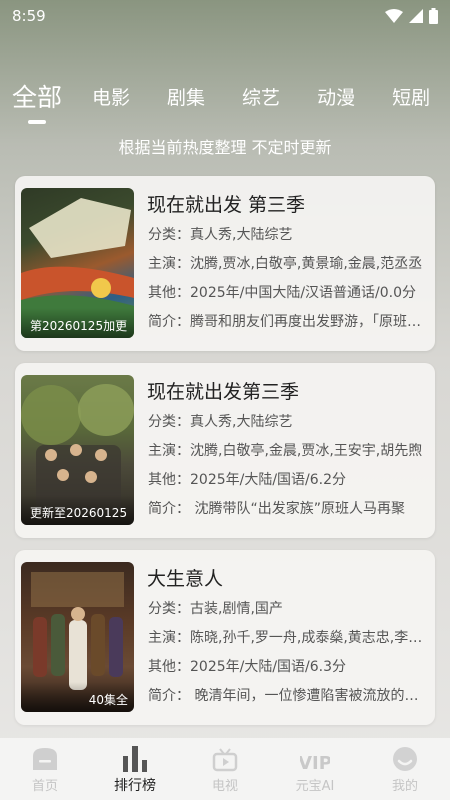  I want to click on cast-text: 主演：沈腾,贾冰,白敬亭,黄景瑜,金晨,范丞丞, so click(285, 264).